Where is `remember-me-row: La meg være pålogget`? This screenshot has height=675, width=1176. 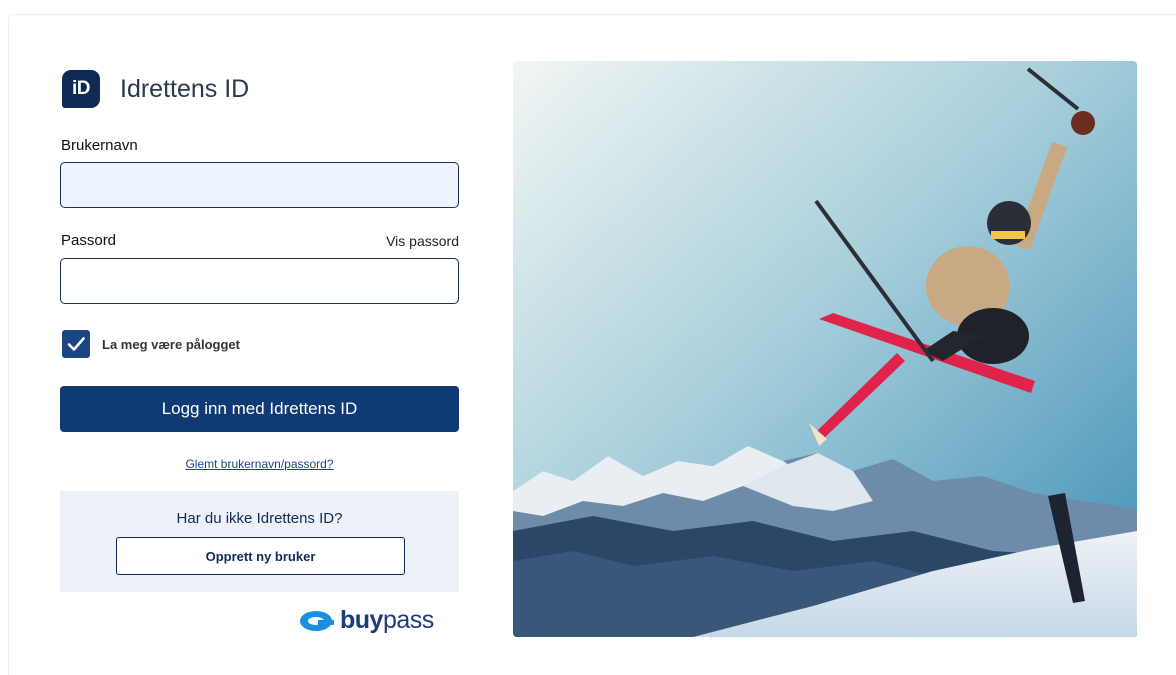
remember-me-row: La meg være pålogget is located at coordinates (151, 344).